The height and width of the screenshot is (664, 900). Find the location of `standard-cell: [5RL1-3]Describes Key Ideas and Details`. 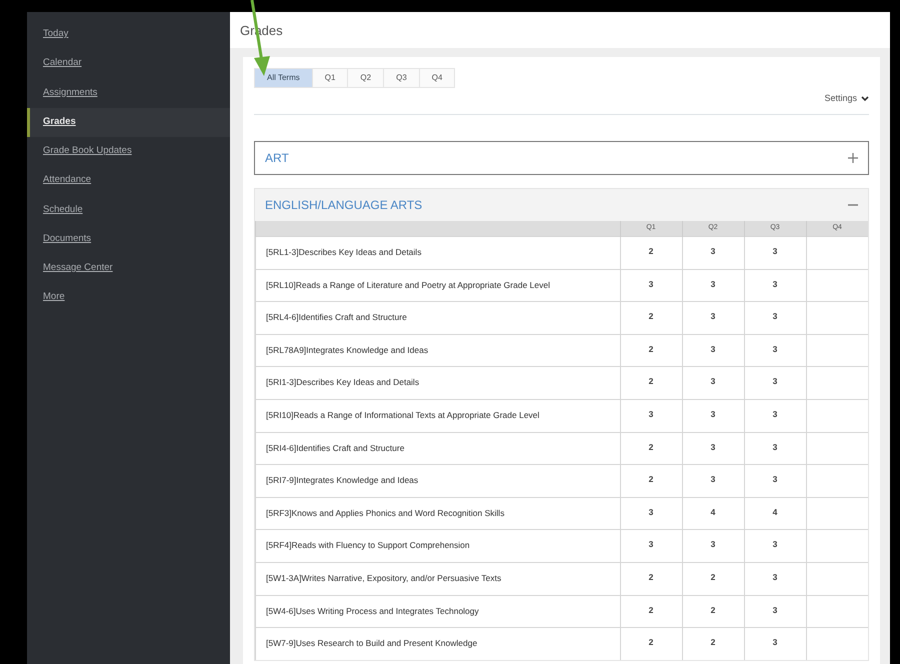

standard-cell: [5RL1-3]Describes Key Ideas and Details is located at coordinates (438, 253).